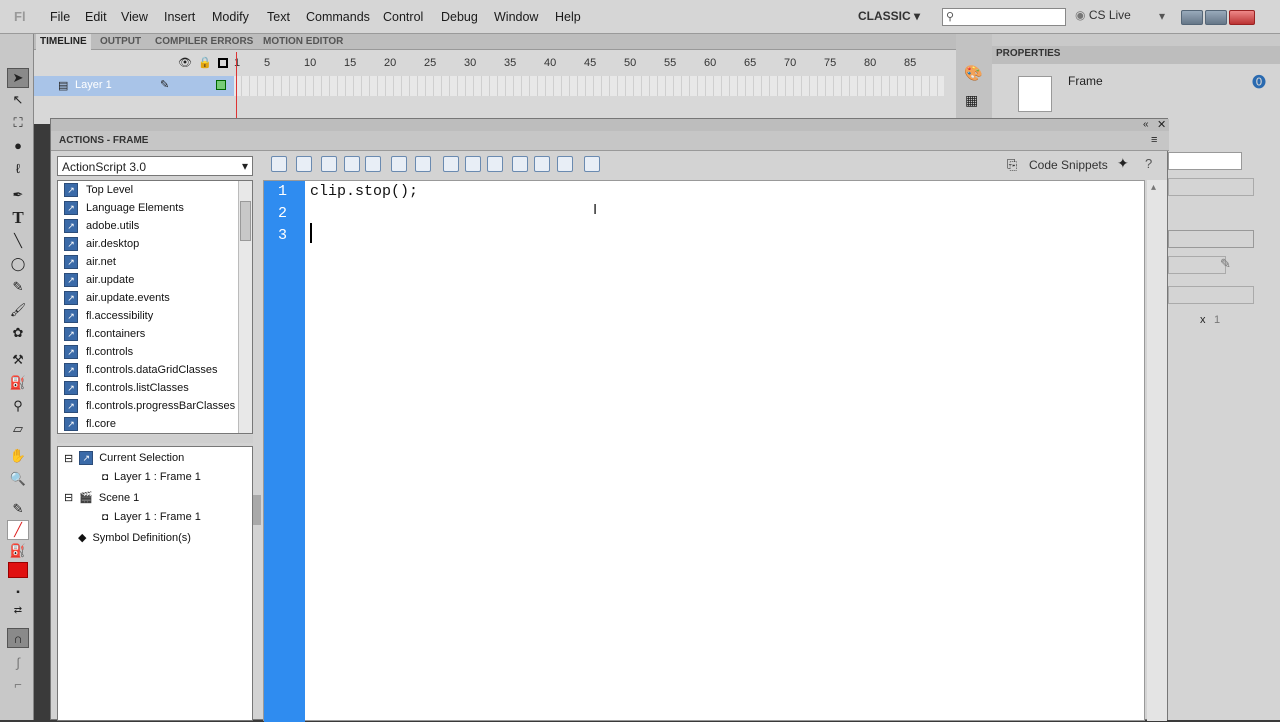  Describe the element at coordinates (459, 17) in the screenshot. I see `menu-debug: Debug` at that location.